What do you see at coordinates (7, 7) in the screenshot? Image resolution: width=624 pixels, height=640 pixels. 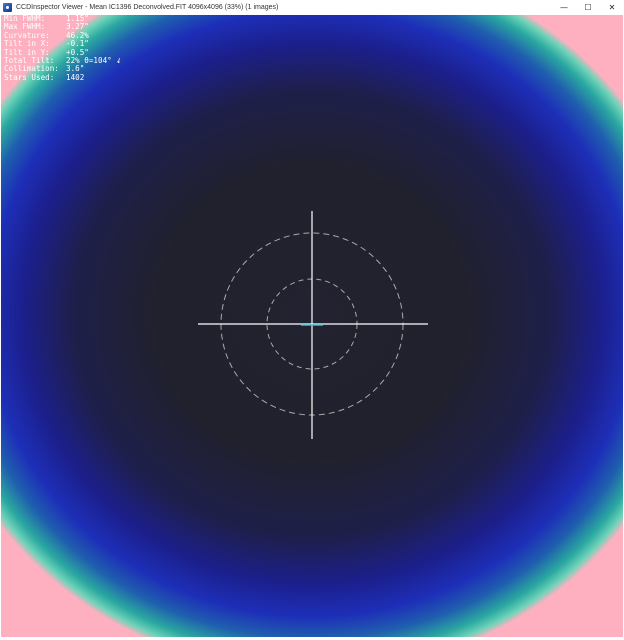 I see `app-icon` at bounding box center [7, 7].